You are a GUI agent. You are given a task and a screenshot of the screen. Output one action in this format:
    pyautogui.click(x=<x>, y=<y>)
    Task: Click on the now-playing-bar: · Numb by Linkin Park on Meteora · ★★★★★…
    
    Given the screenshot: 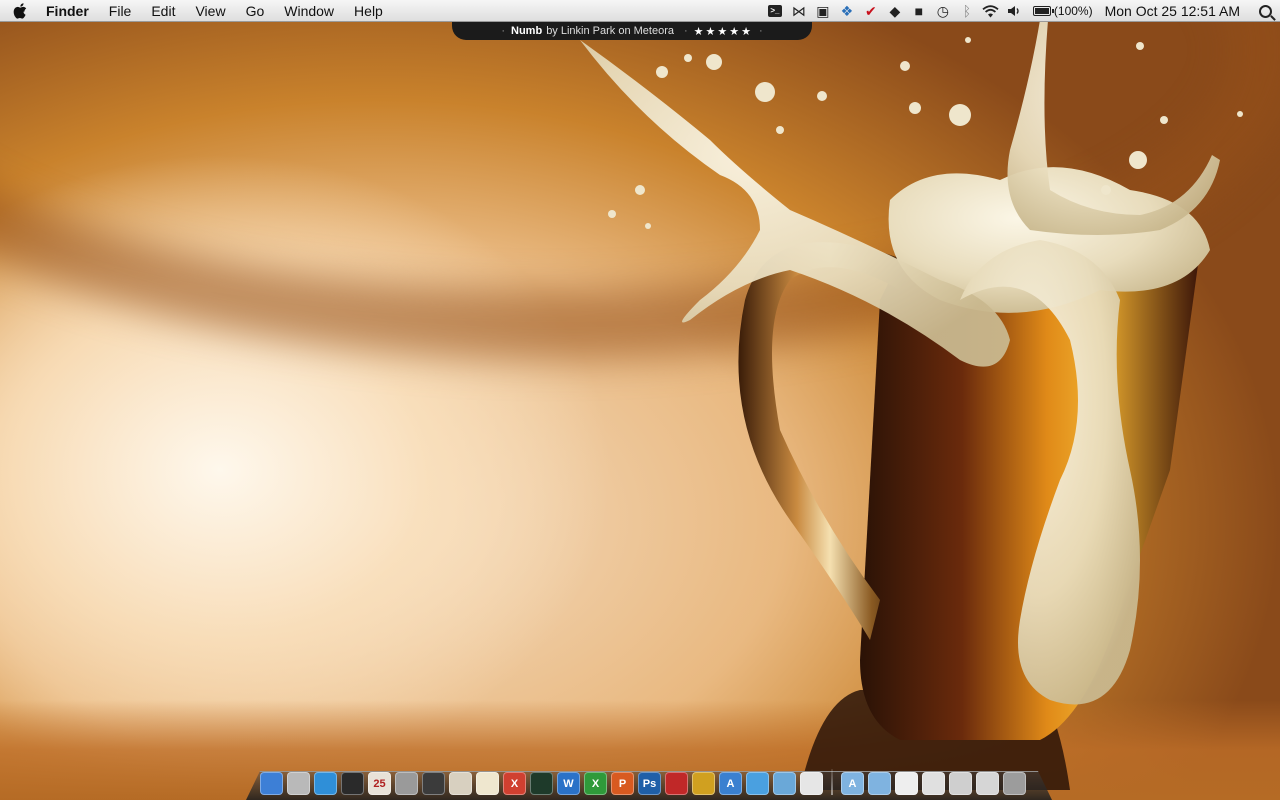 What is the action you would take?
    pyautogui.click(x=632, y=31)
    